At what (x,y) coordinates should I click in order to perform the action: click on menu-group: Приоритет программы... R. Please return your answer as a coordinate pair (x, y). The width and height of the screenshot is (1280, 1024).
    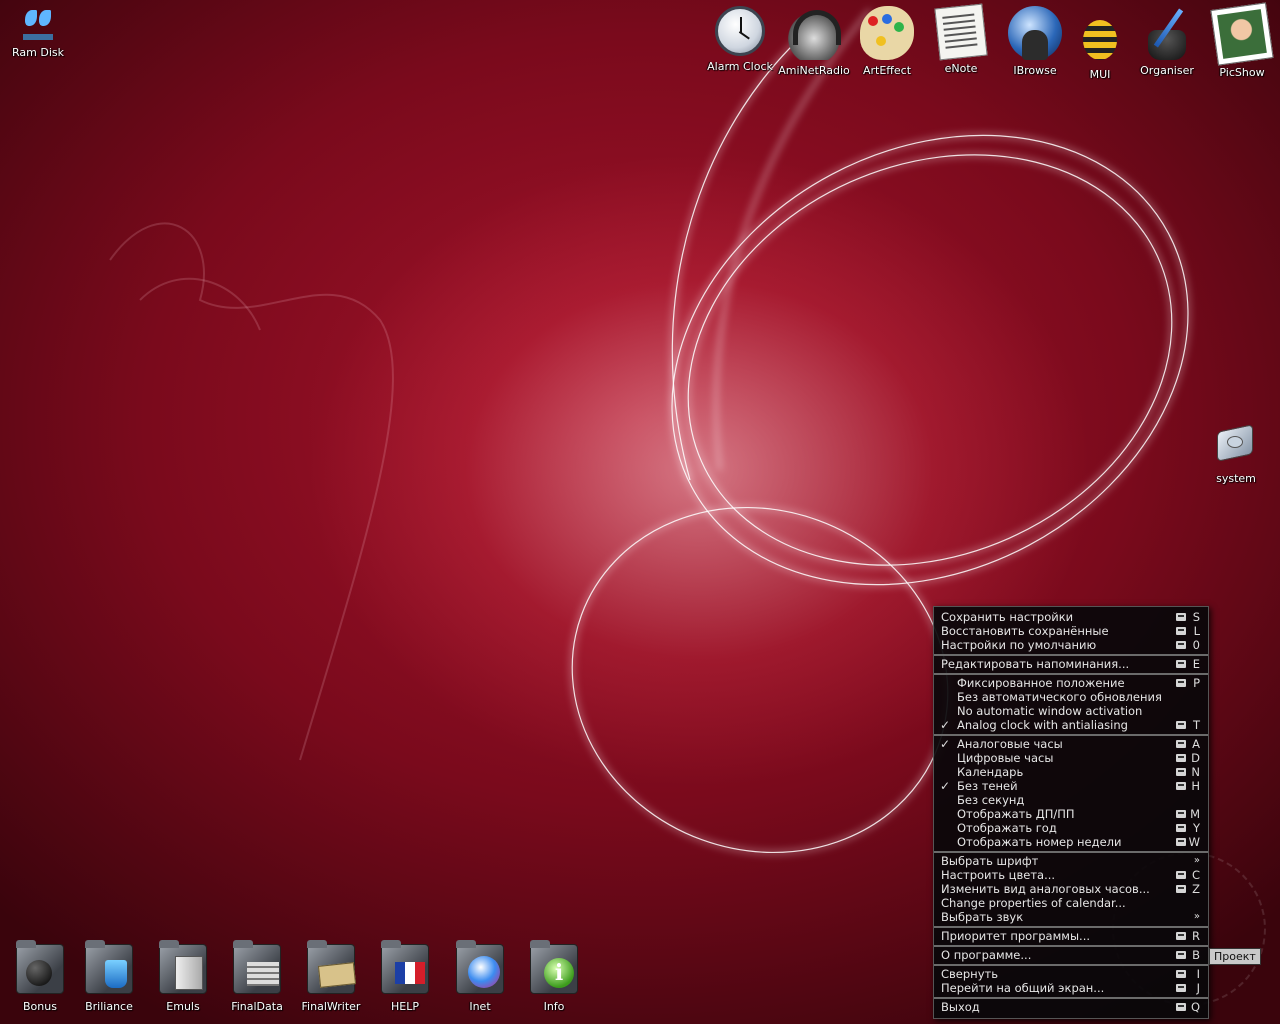
    Looking at the image, I should click on (1071, 937).